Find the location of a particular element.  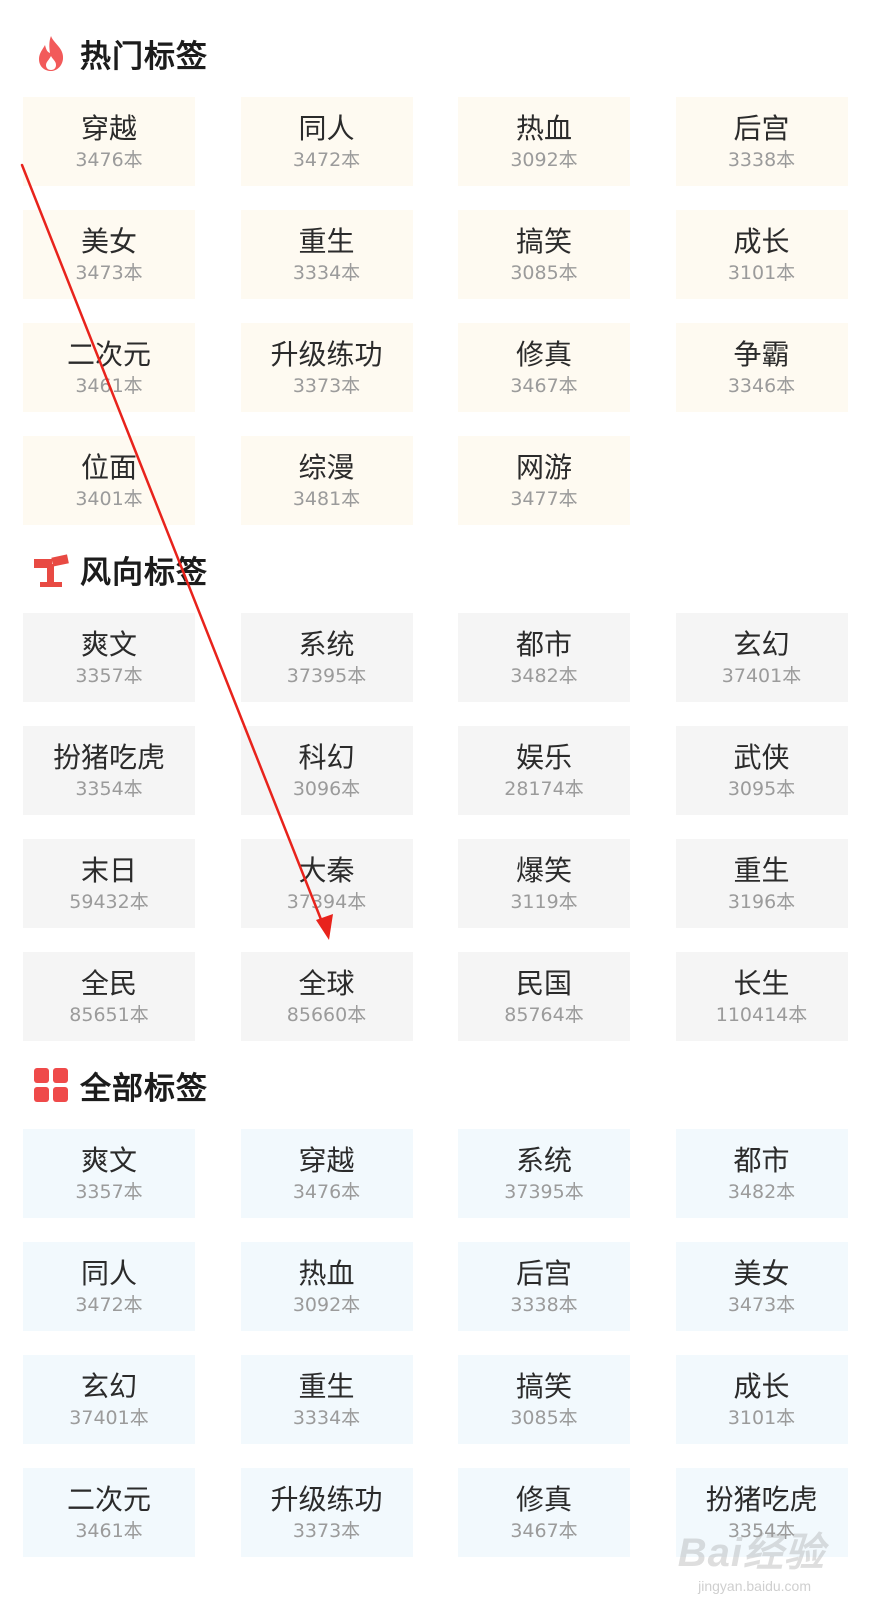

section-title-hot: 热门标签 is located at coordinates (144, 56).